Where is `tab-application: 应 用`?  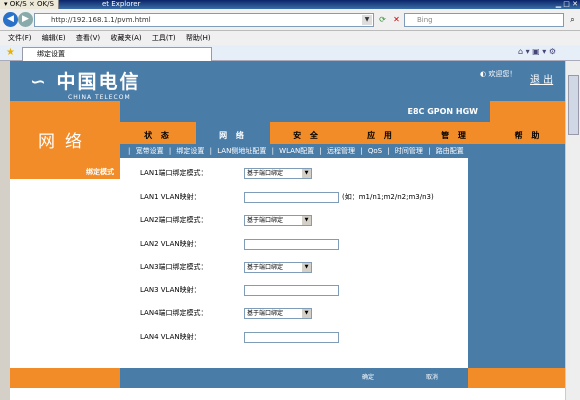 tab-application: 应 用 is located at coordinates (381, 133).